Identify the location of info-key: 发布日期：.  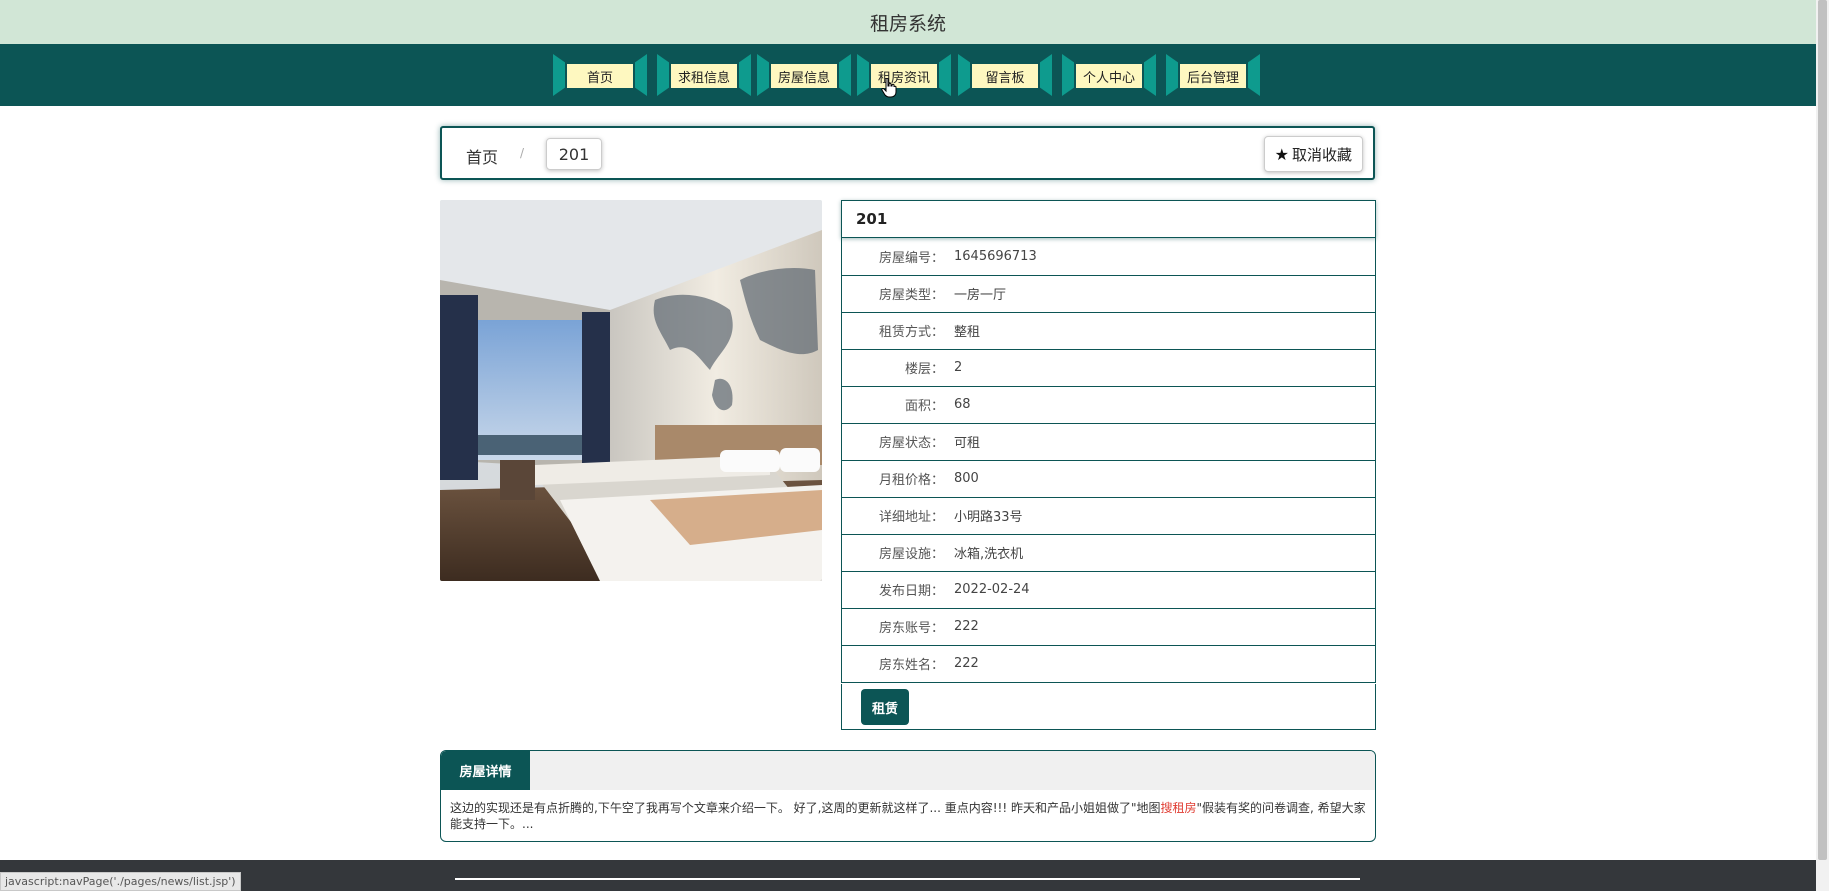
(911, 591).